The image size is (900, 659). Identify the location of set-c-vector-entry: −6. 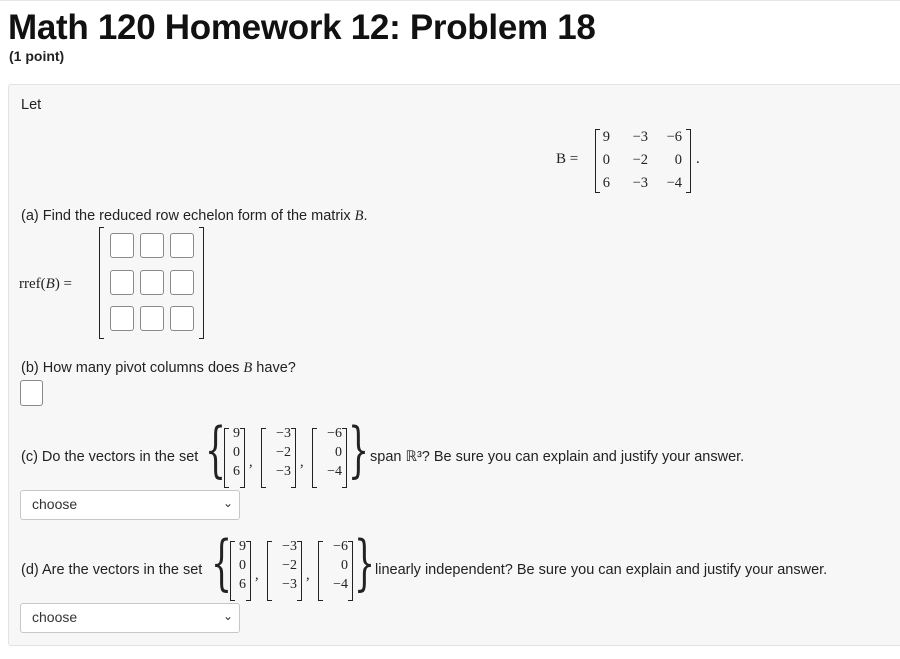
(334, 433).